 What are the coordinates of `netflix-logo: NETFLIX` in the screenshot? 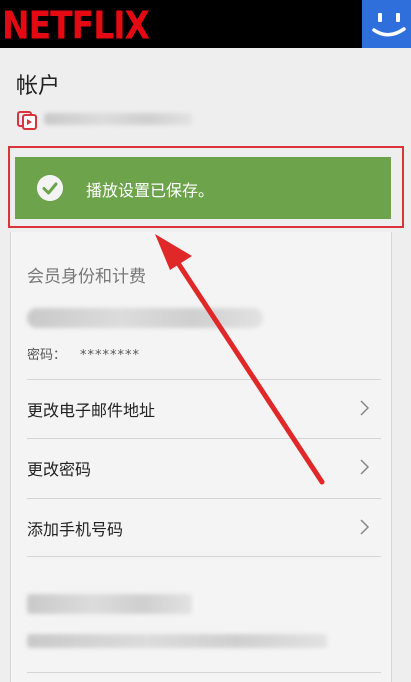 It's located at (76, 25).